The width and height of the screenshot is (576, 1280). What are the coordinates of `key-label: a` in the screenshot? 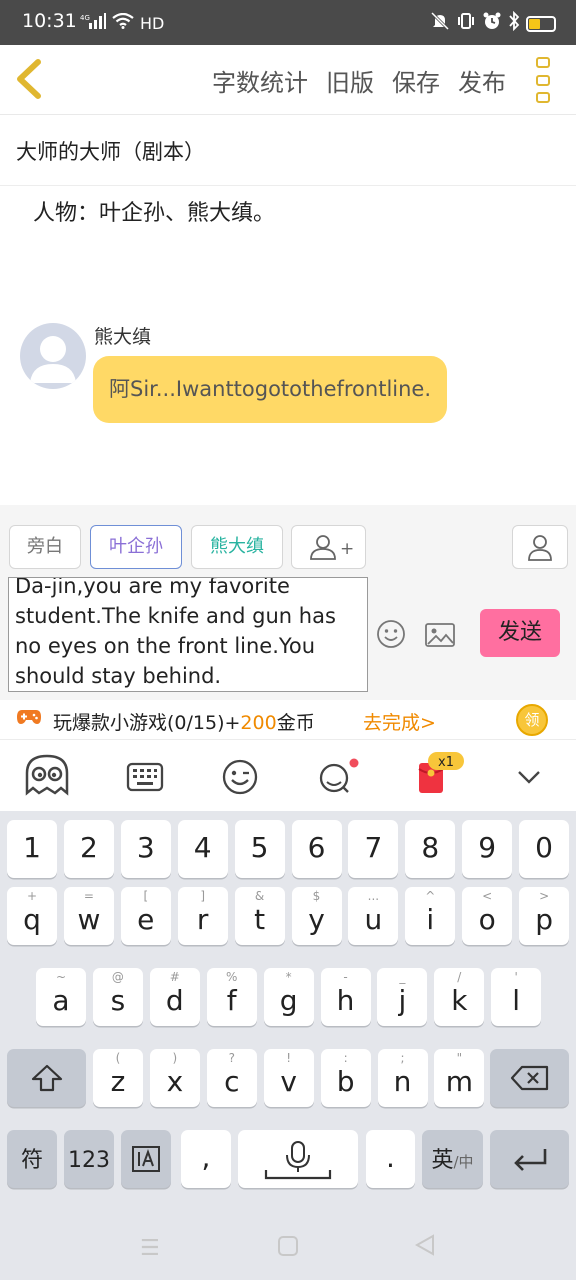 It's located at (61, 1000).